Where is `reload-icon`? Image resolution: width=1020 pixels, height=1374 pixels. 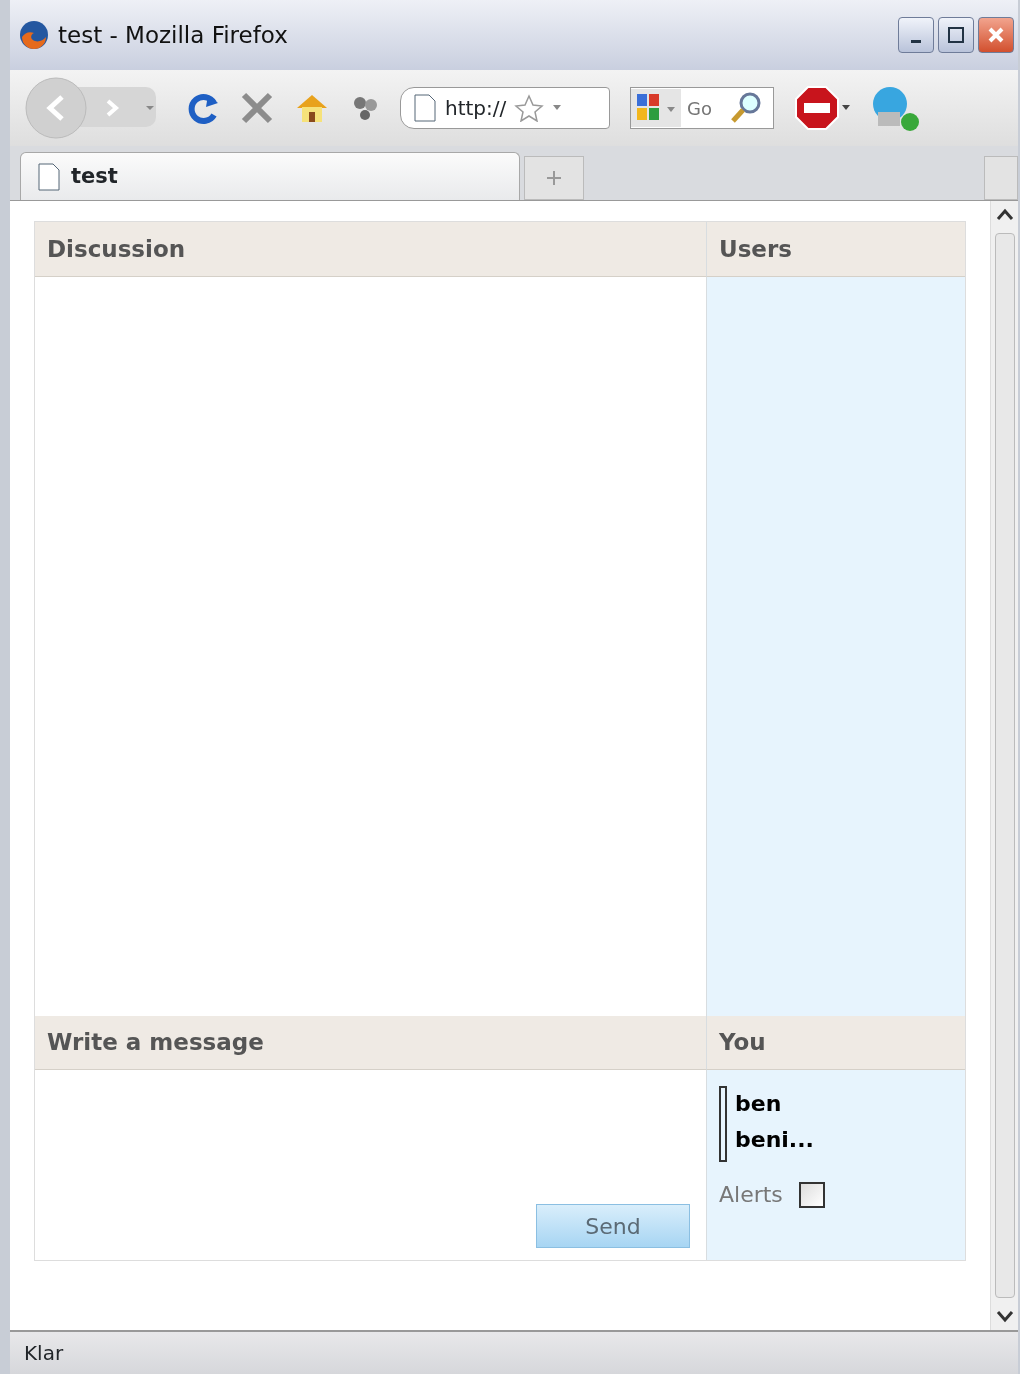
reload-icon is located at coordinates (203, 108).